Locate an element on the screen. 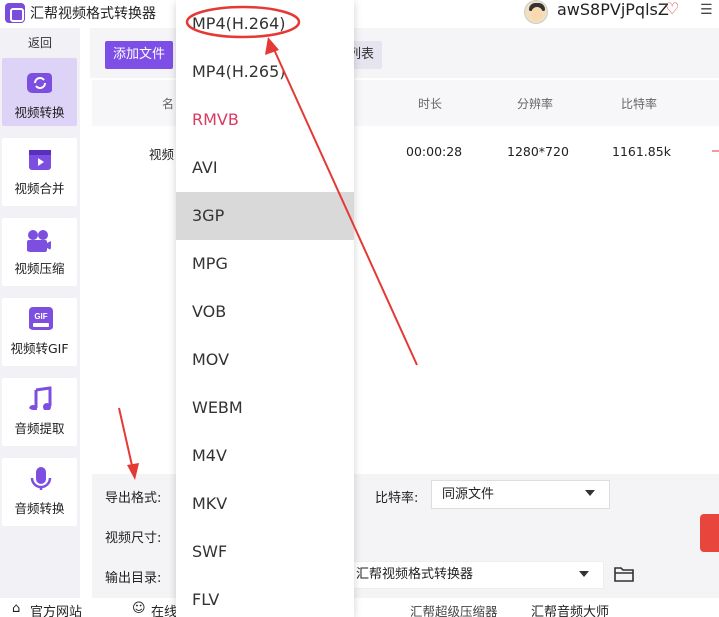 This screenshot has width=719, height=617. format-option-mp4-h265: MP4(H.265) is located at coordinates (265, 72).